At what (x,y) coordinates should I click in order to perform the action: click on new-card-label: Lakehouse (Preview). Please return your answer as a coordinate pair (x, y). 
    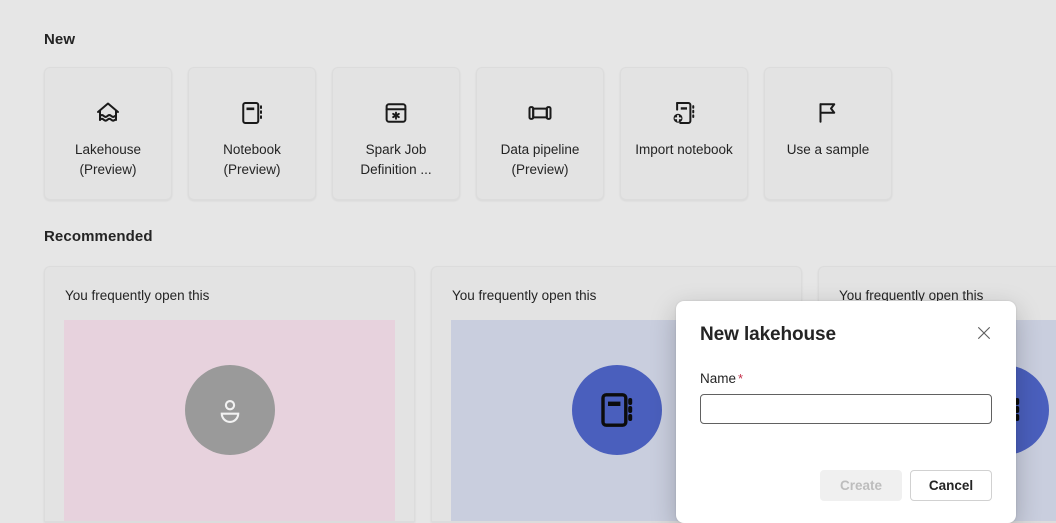
    Looking at the image, I should click on (108, 159).